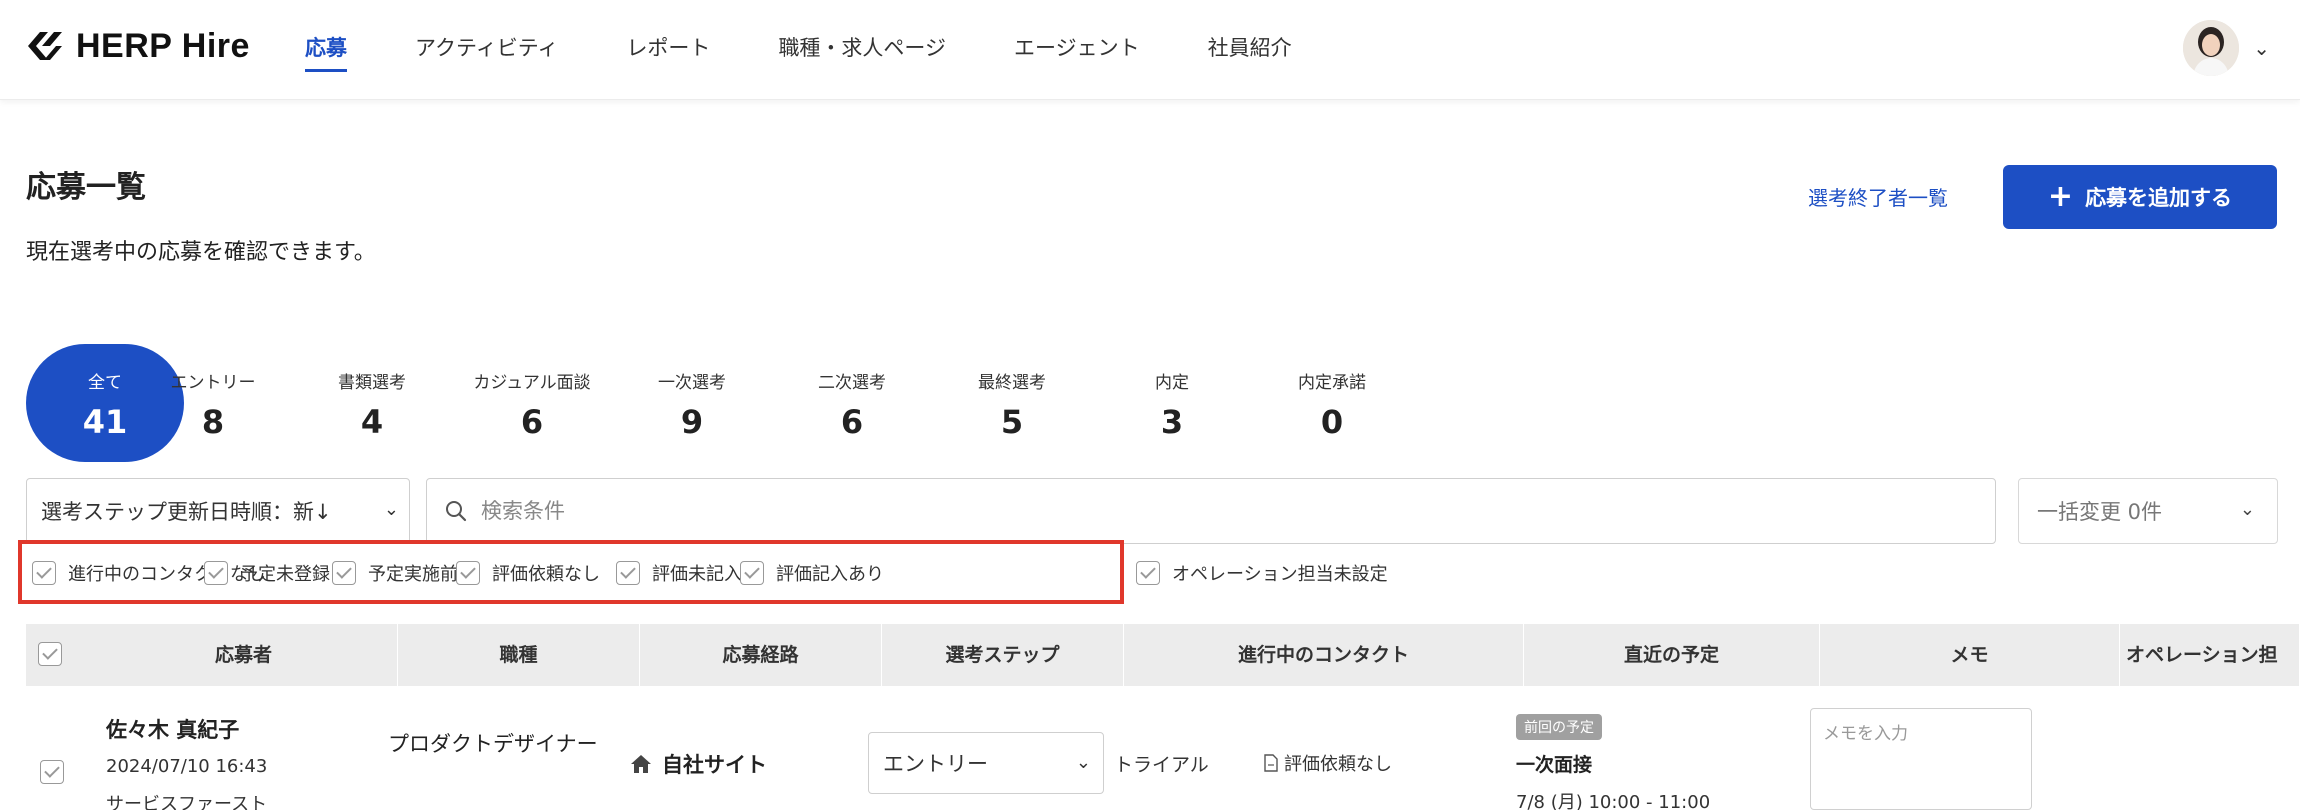 This screenshot has width=2300, height=810. Describe the element at coordinates (187, 766) in the screenshot. I see `applicant-date: 2024/07/10 16:43` at that location.